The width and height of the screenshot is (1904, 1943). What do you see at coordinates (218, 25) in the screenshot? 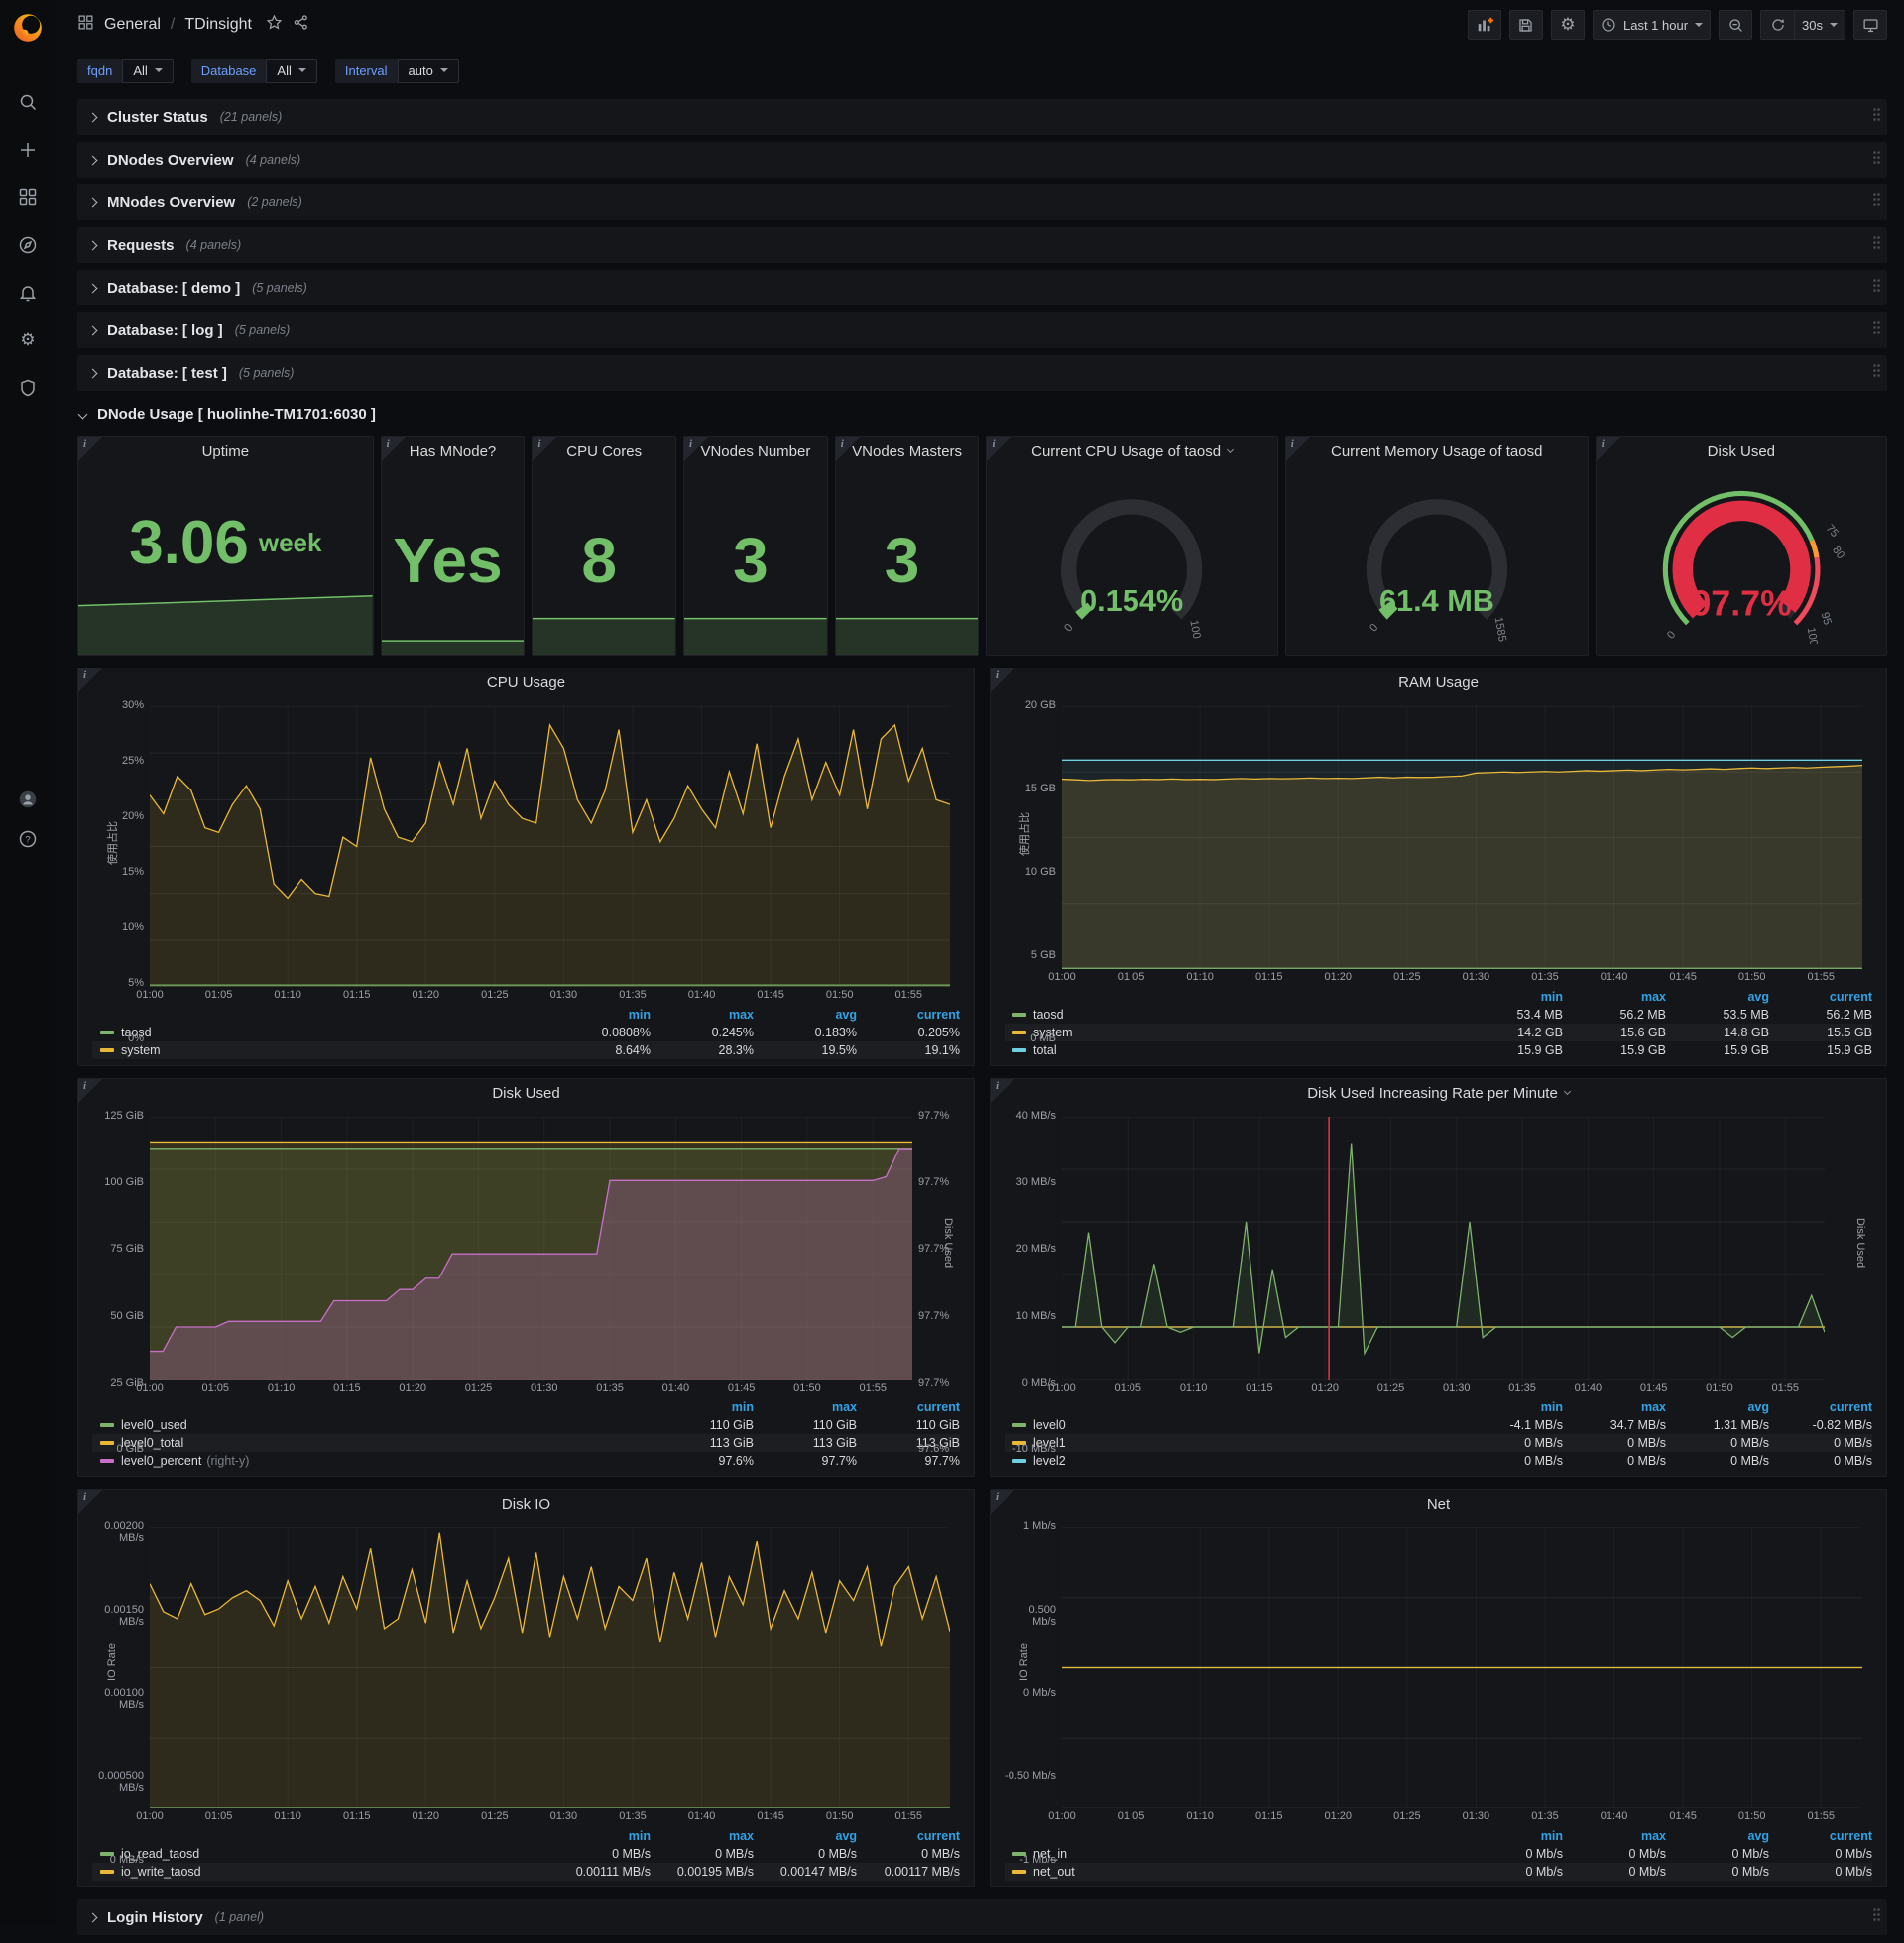
I see `breadcrumb-page: TDinsight` at bounding box center [218, 25].